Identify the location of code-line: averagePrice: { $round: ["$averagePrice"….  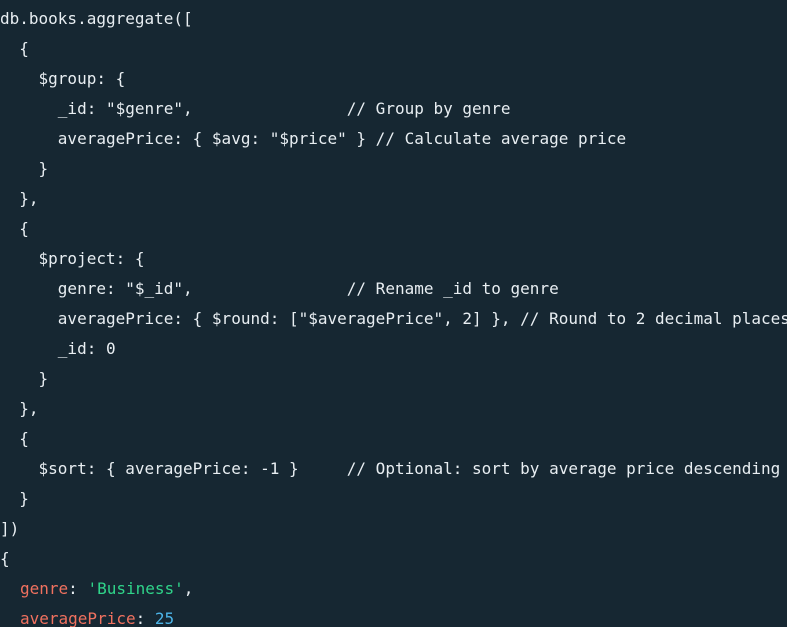
(393, 318).